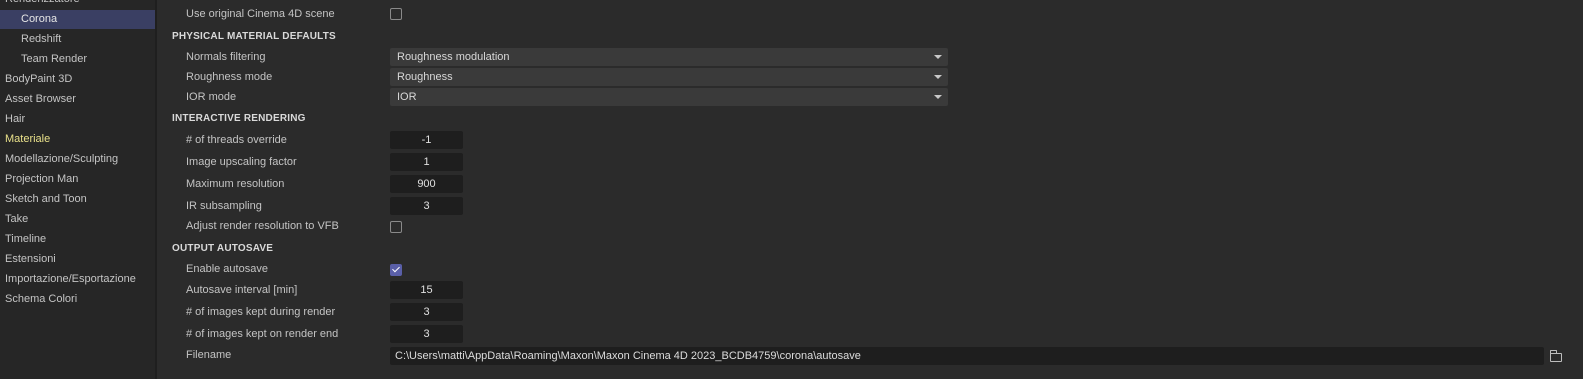  I want to click on upscaling-factor-field: 1, so click(426, 162).